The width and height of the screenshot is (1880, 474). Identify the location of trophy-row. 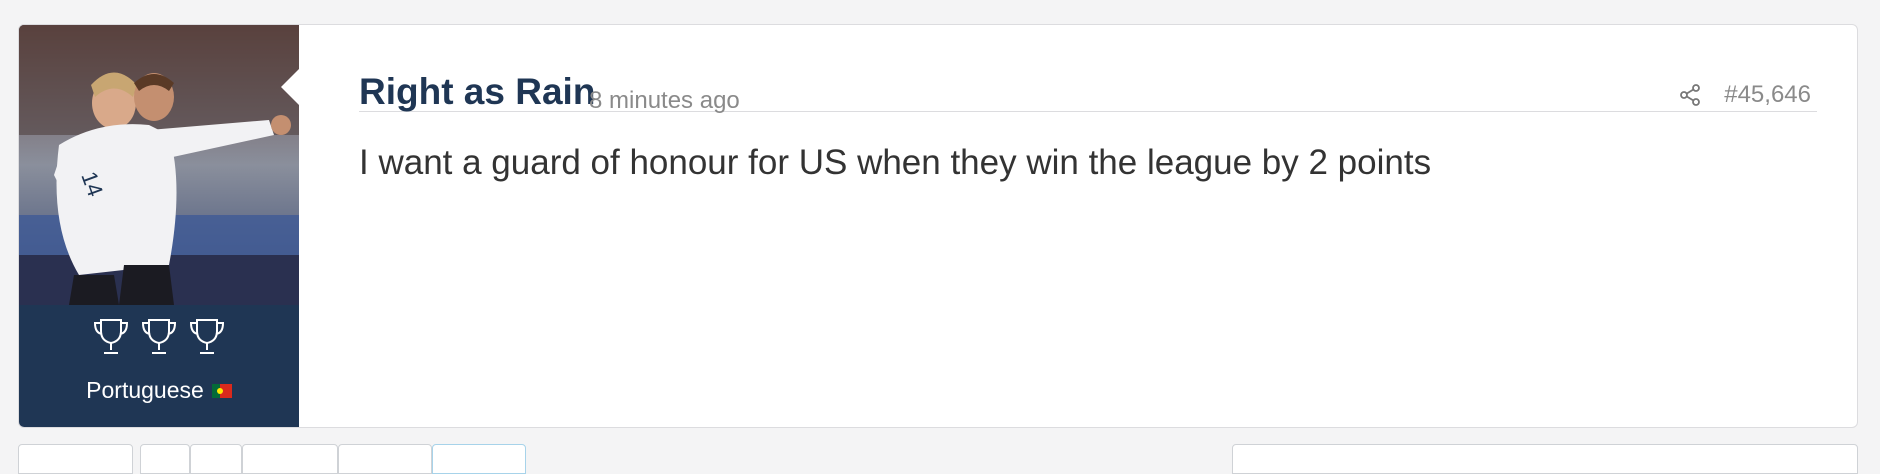
(159, 337).